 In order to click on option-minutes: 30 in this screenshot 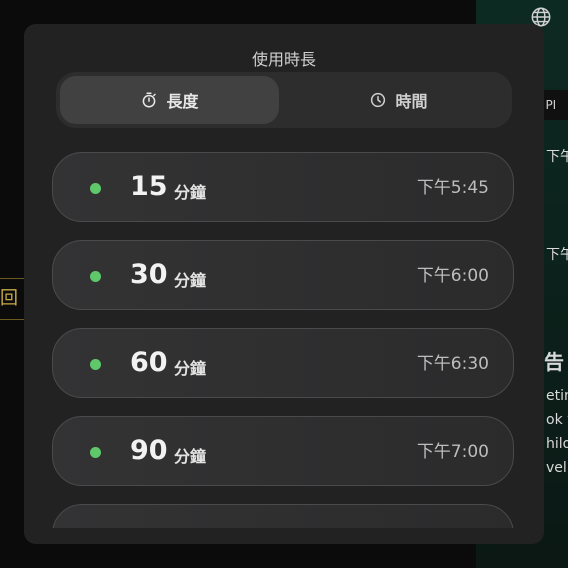, I will do `click(149, 274)`.